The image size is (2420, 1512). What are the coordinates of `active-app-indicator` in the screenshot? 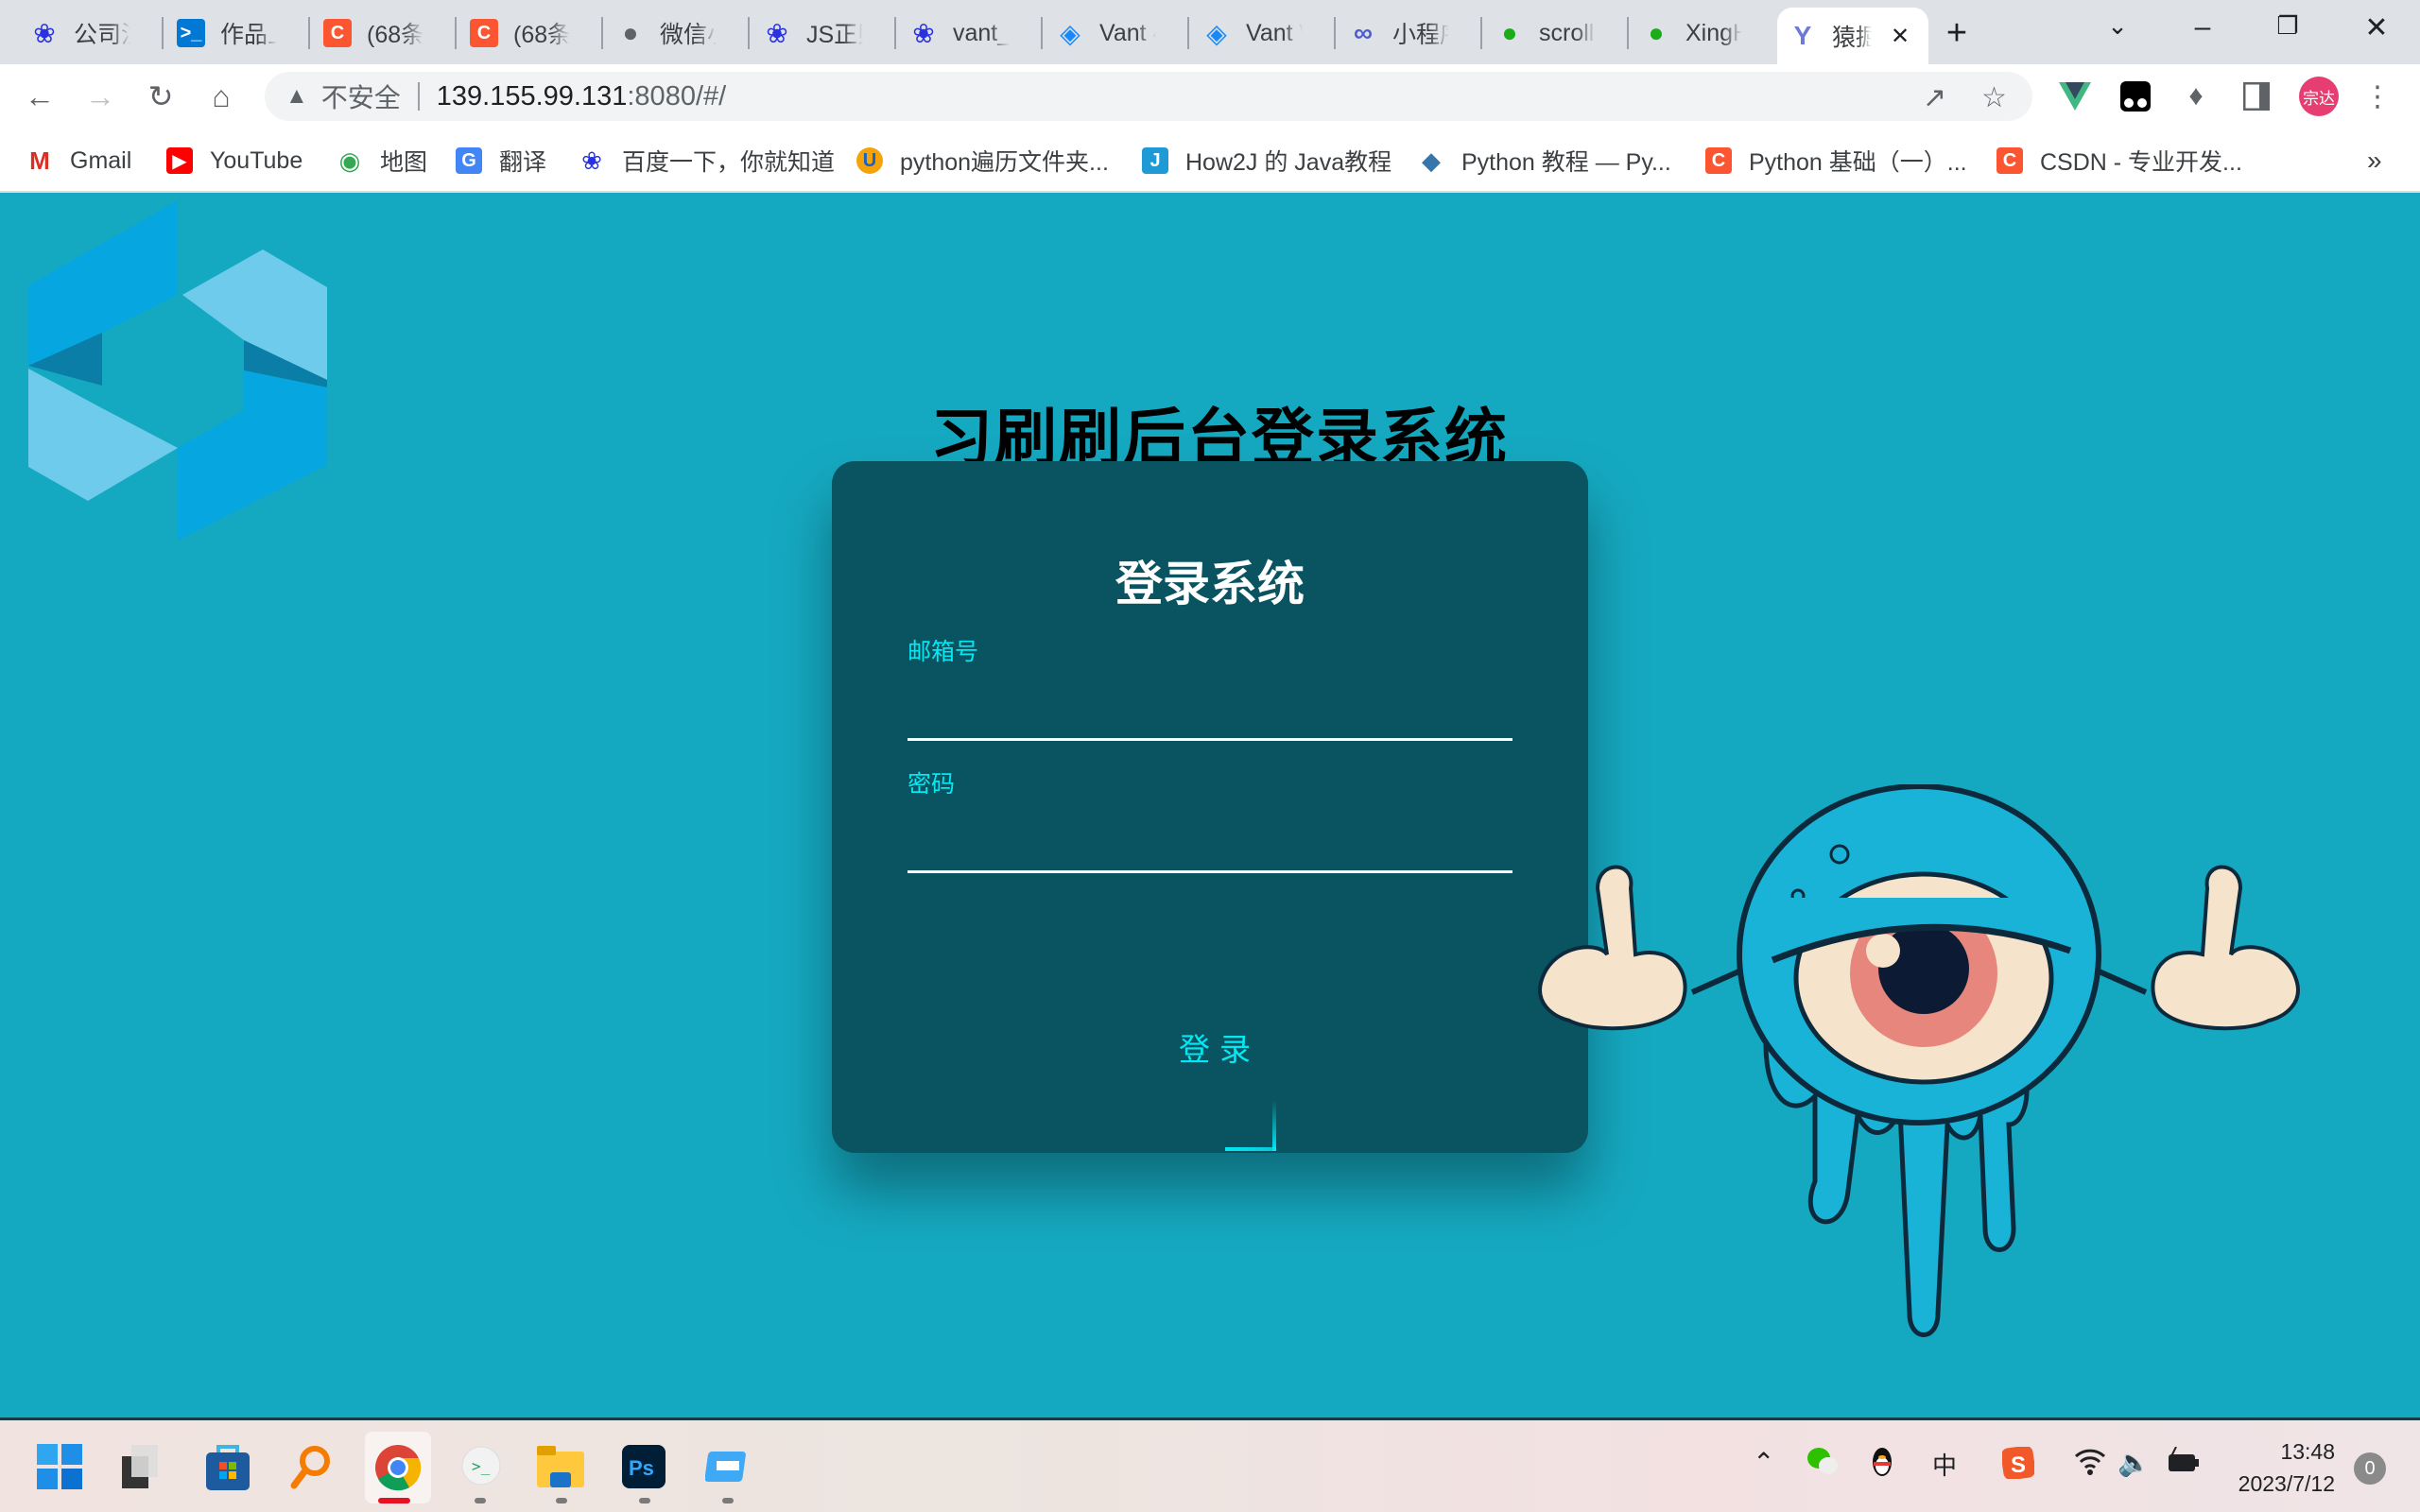 It's located at (394, 1500).